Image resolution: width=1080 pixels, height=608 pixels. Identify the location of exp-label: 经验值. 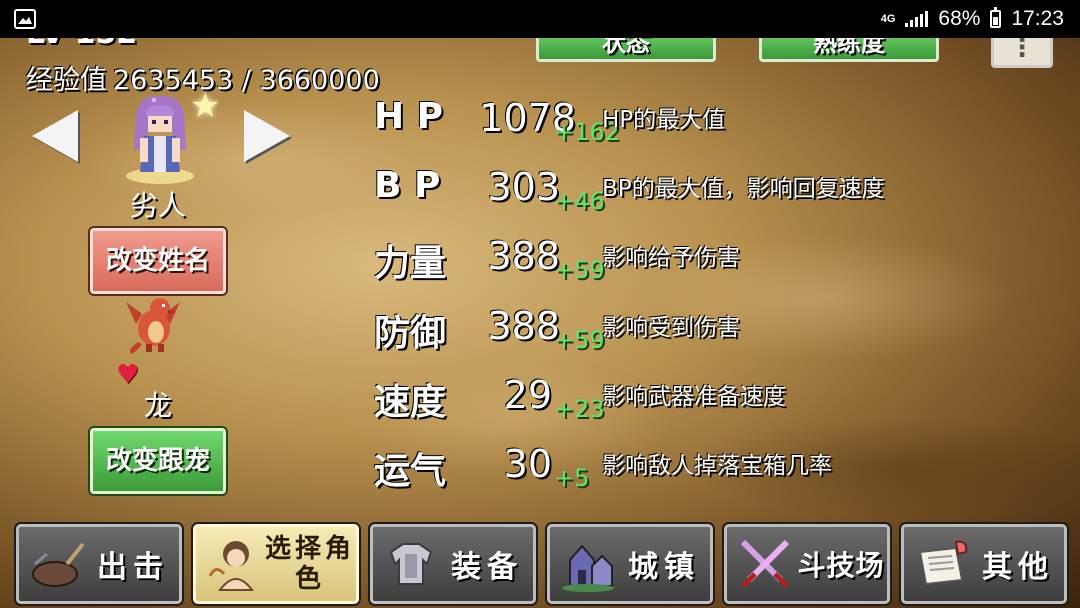
(66, 80).